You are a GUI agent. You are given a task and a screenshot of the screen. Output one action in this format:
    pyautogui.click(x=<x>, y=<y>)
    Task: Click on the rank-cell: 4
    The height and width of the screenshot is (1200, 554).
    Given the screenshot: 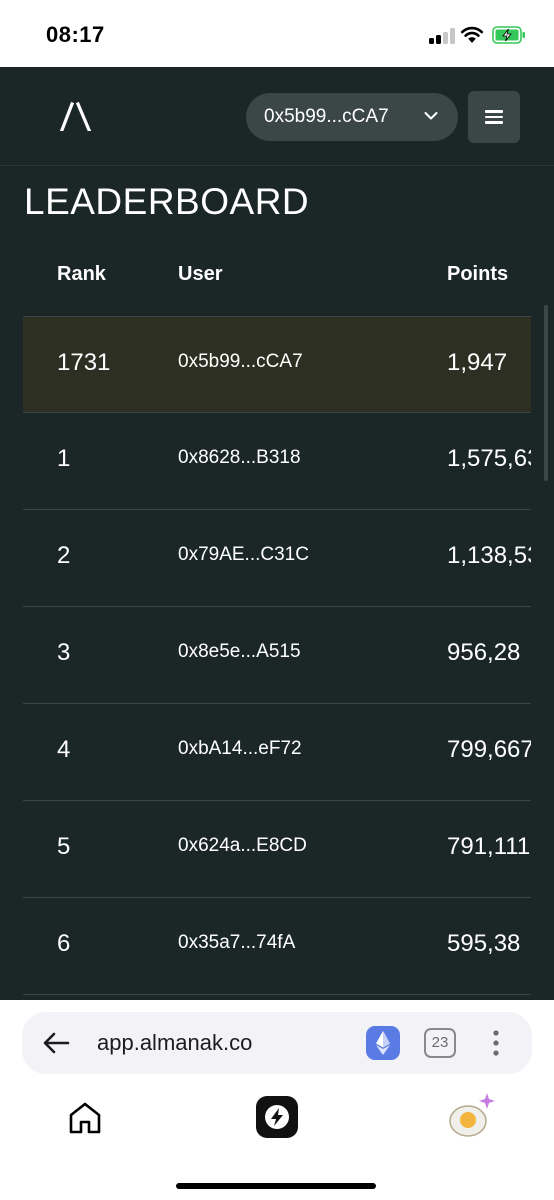 What is the action you would take?
    pyautogui.click(x=64, y=749)
    